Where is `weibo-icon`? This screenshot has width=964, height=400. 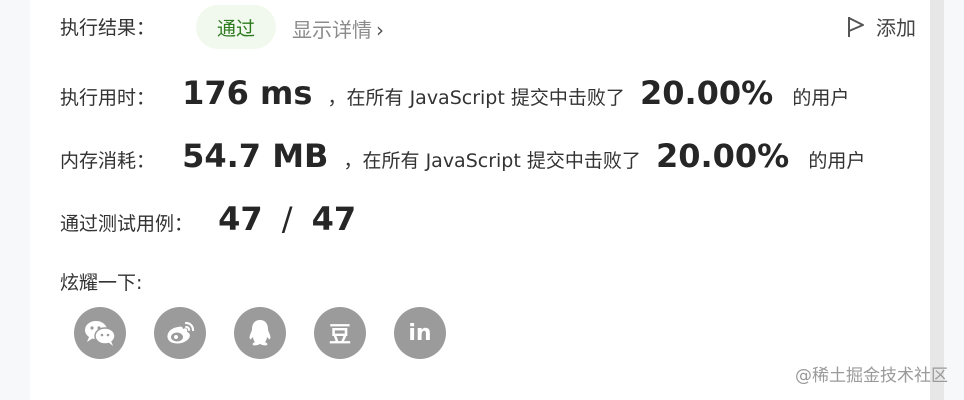 weibo-icon is located at coordinates (180, 333).